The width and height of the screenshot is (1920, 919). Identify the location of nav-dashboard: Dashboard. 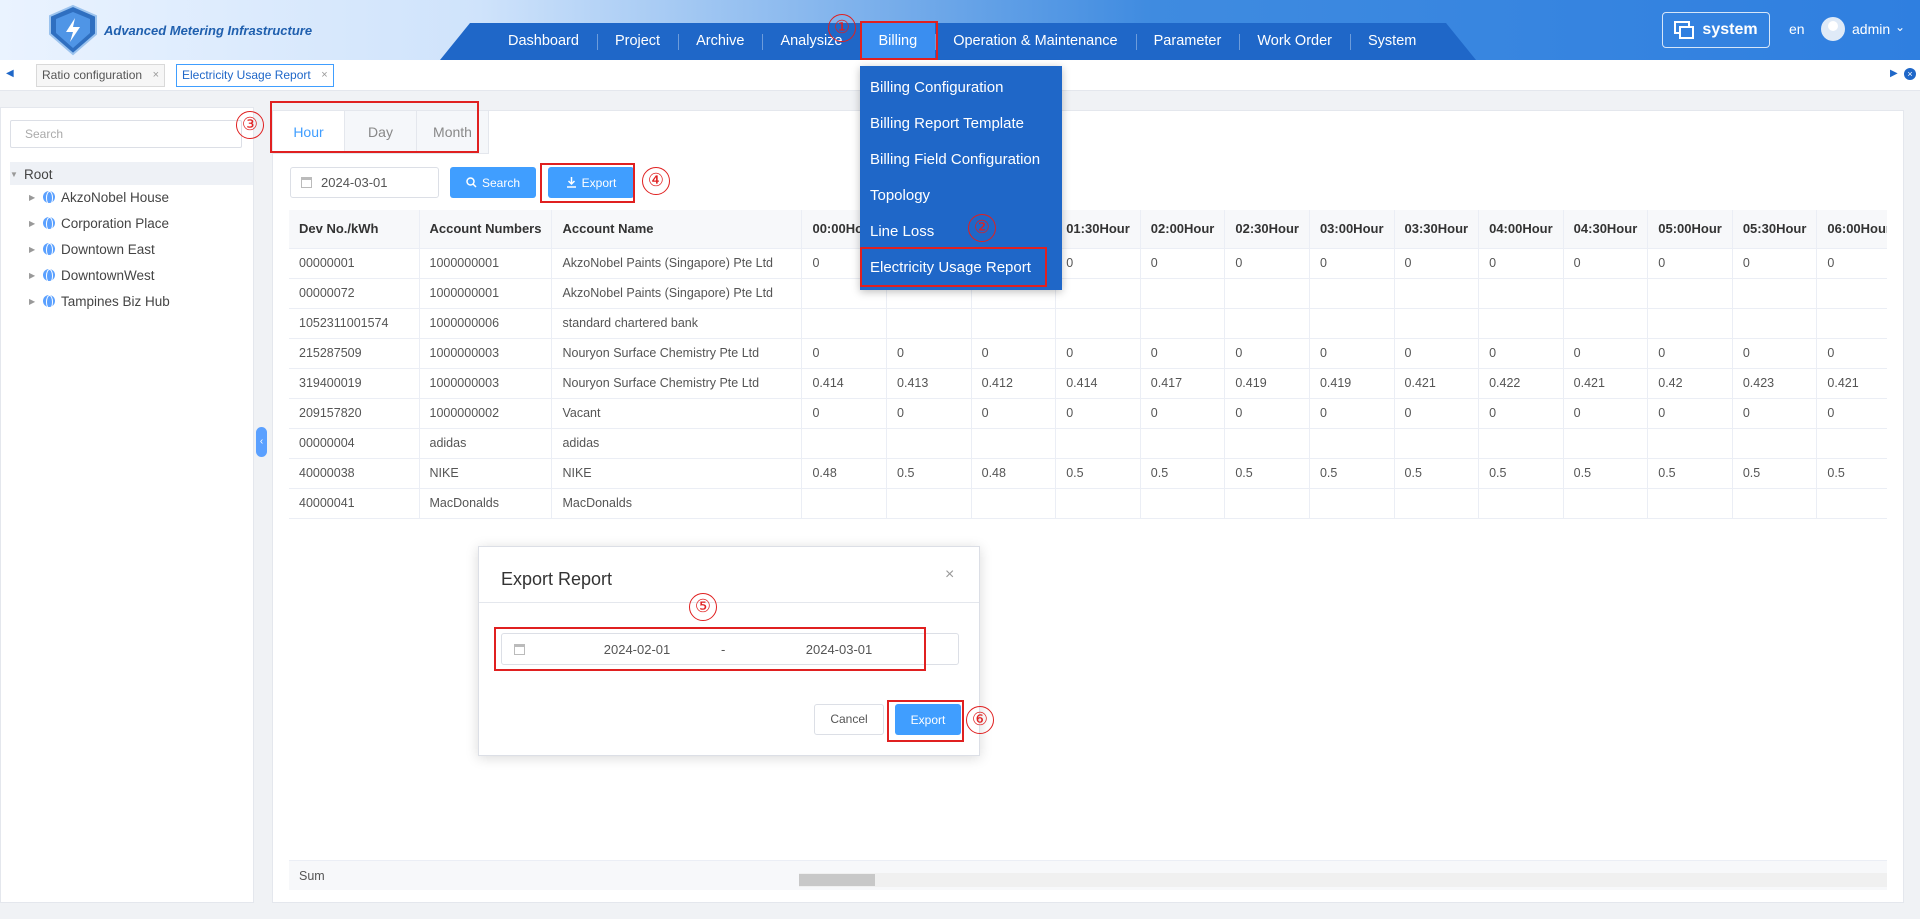
(543, 41).